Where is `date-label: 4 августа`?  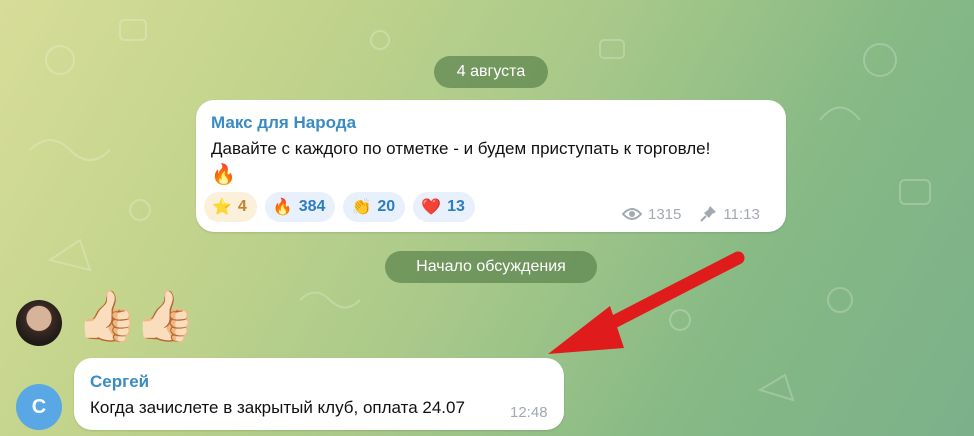
date-label: 4 августа is located at coordinates (491, 71).